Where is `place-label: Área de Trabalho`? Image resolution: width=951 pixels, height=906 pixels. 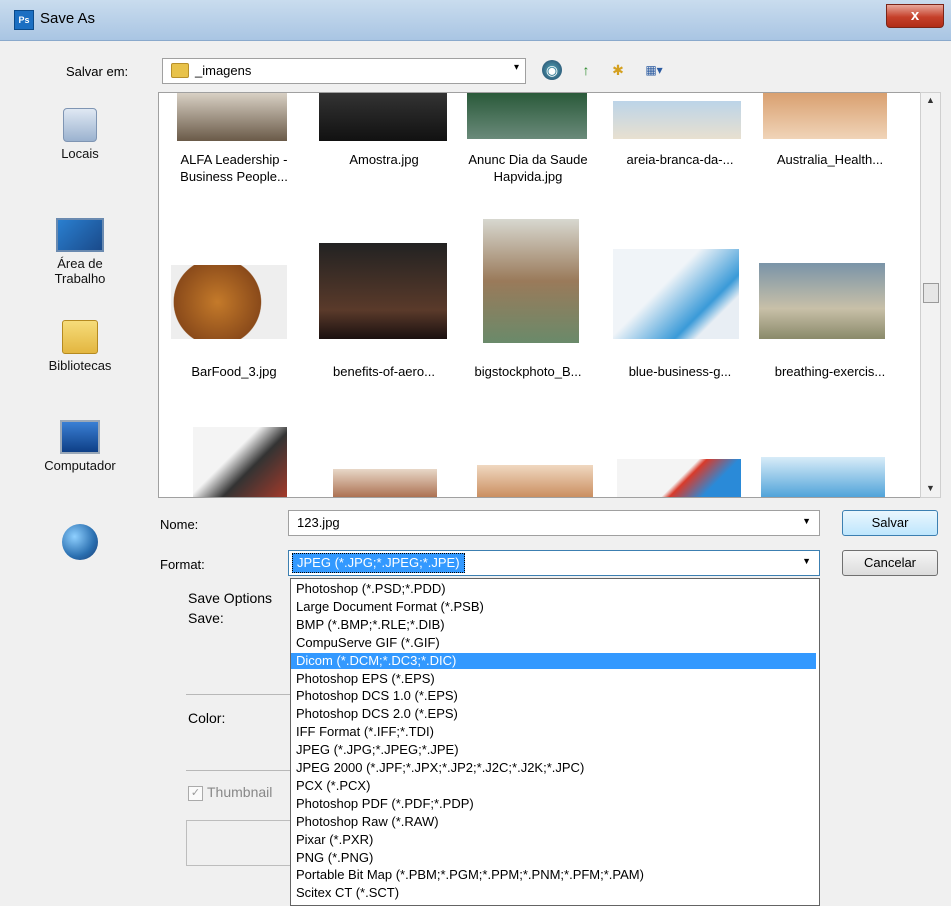 place-label: Área de Trabalho is located at coordinates (80, 271).